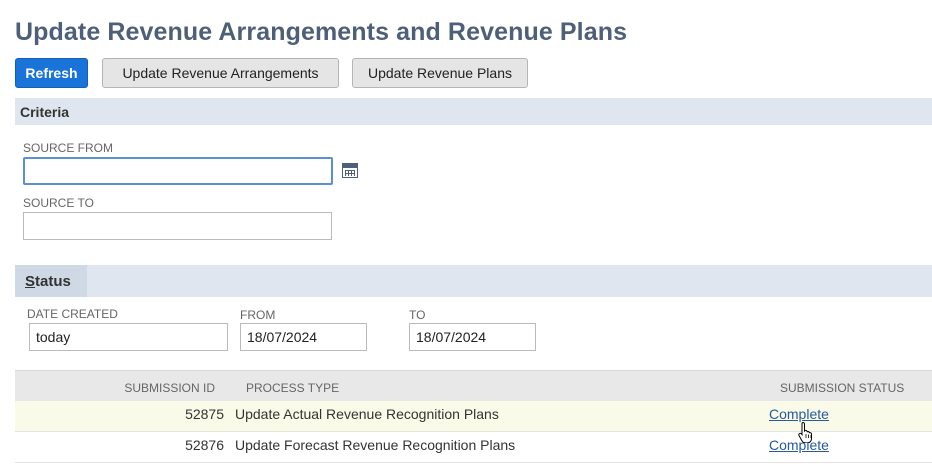 This screenshot has height=464, width=932. Describe the element at coordinates (58, 203) in the screenshot. I see `source-to-label: SOURCE TO` at that location.